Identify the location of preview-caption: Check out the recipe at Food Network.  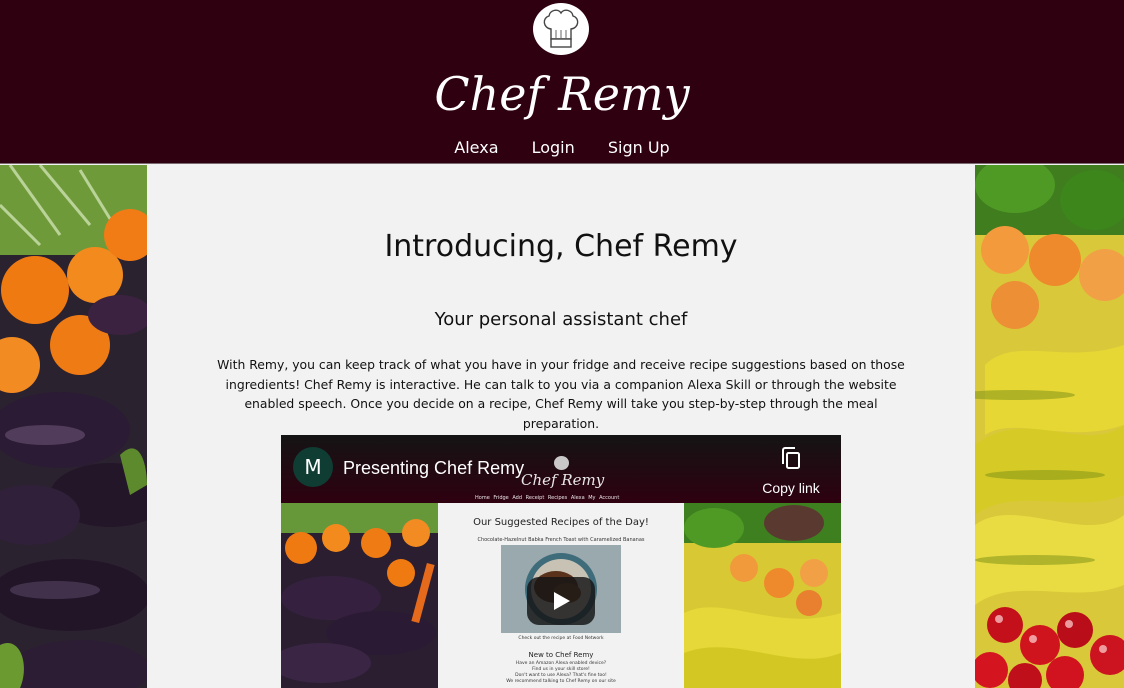
(561, 638).